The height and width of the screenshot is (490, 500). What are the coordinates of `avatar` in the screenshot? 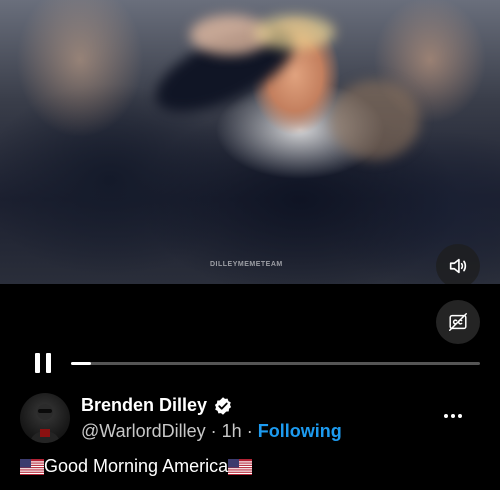 It's located at (45, 418).